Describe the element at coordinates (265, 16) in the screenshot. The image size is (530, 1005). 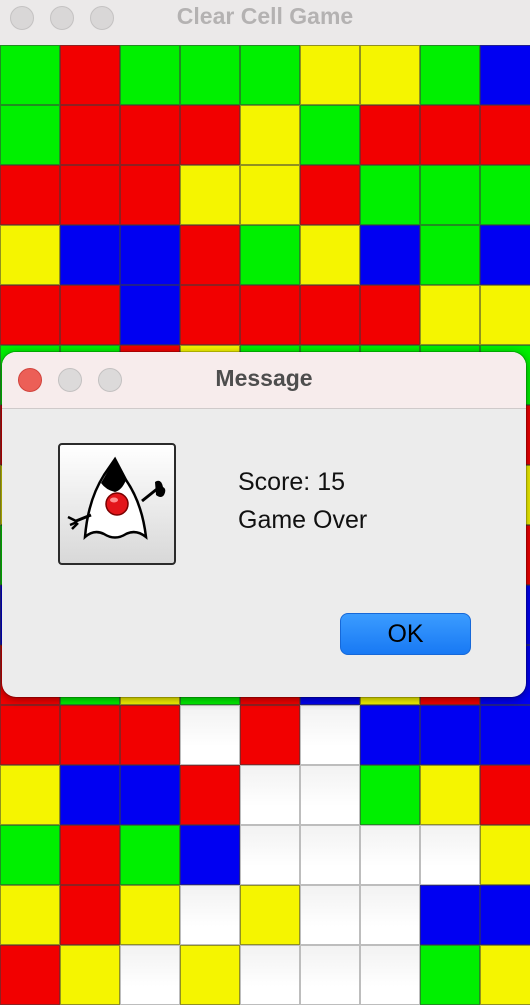
I see `window-title: Clear Cell Game` at that location.